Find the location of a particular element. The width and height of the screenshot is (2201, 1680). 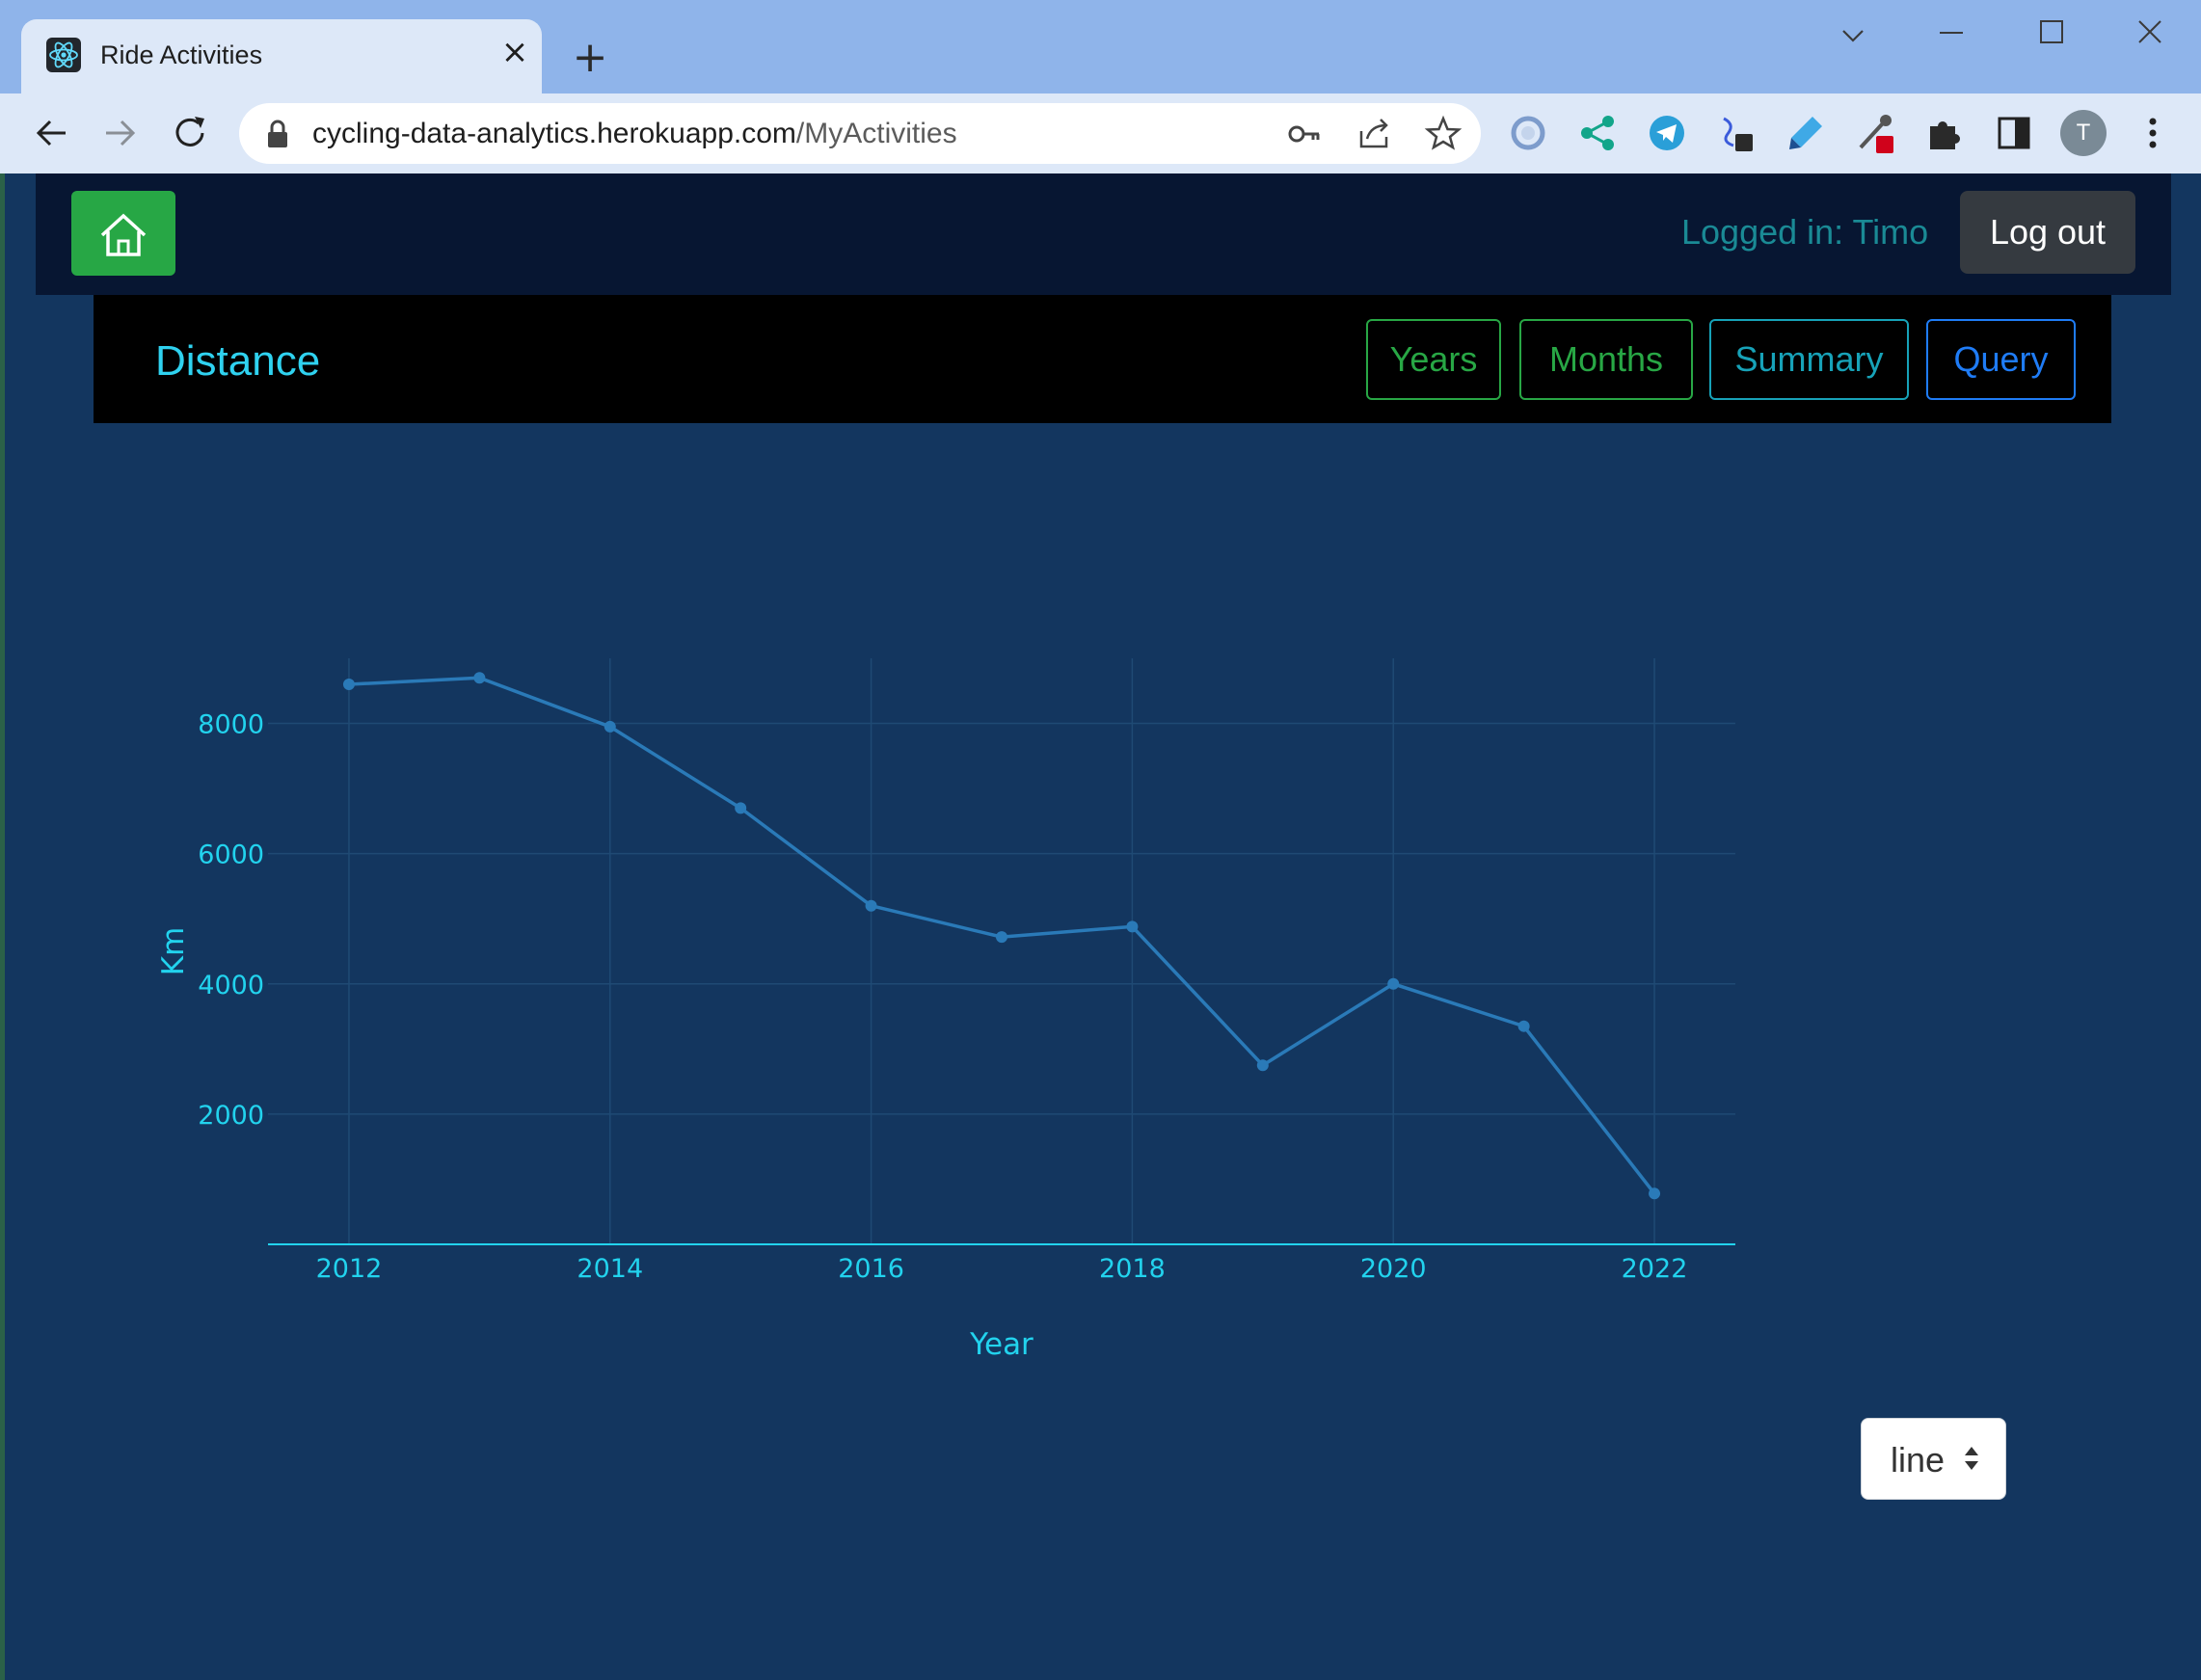

y-axis-title: Km is located at coordinates (173, 952).